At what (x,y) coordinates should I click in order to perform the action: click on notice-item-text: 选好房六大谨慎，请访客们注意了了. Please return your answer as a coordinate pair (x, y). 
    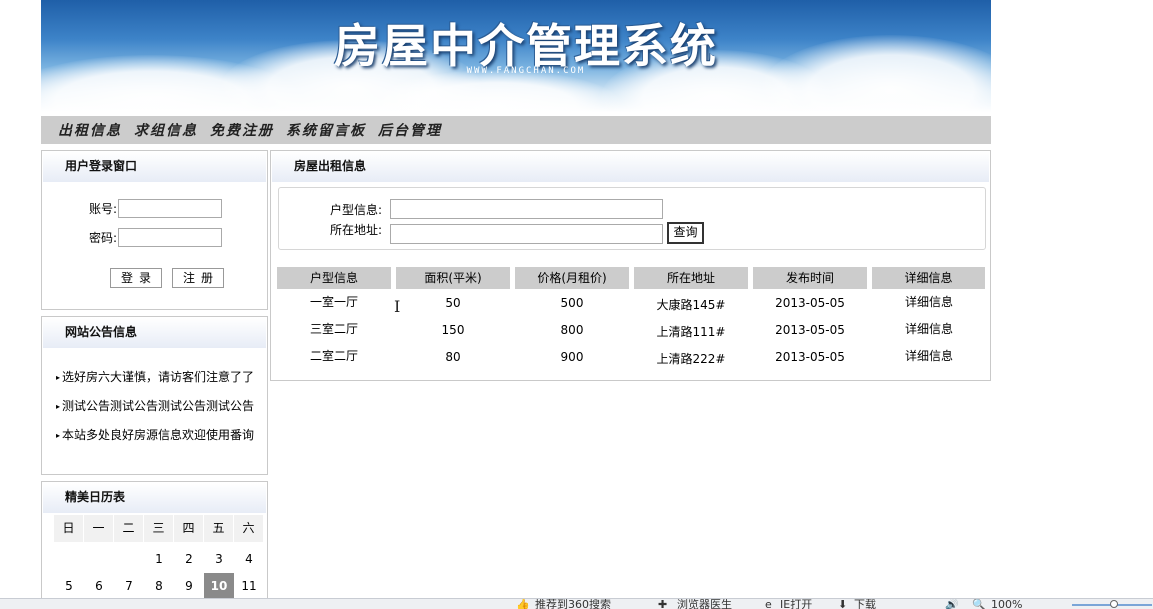
    Looking at the image, I should click on (158, 377).